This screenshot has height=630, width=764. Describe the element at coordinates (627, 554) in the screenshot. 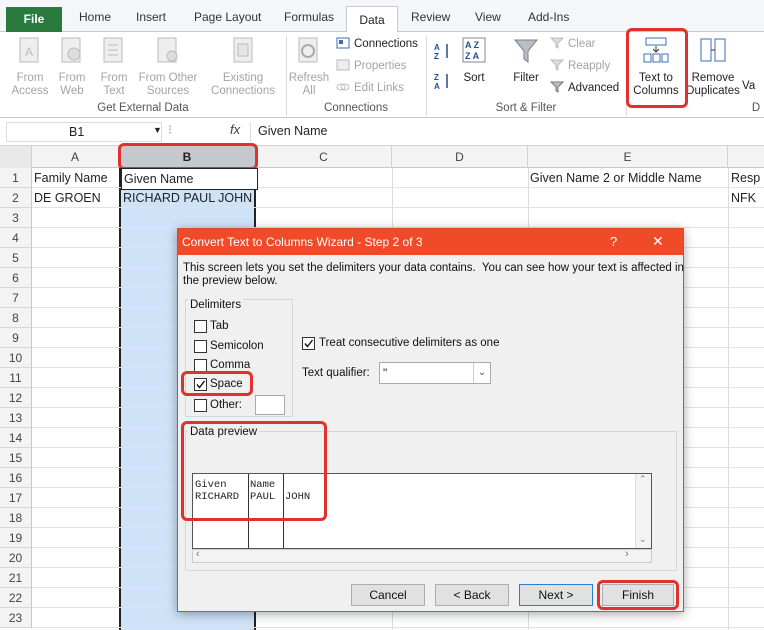

I see `scroll-right-icon: ›` at that location.